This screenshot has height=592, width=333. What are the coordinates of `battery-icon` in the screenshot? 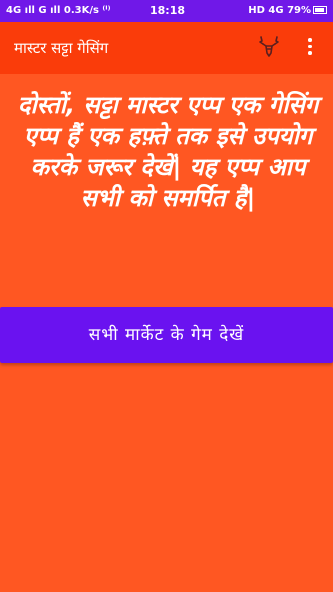 It's located at (320, 10).